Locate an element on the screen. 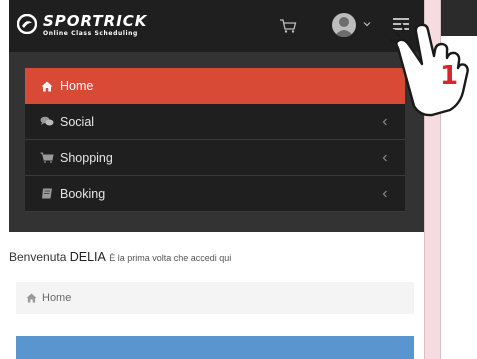  first-visit-hint: È la prima volta che accedi qui is located at coordinates (170, 258).